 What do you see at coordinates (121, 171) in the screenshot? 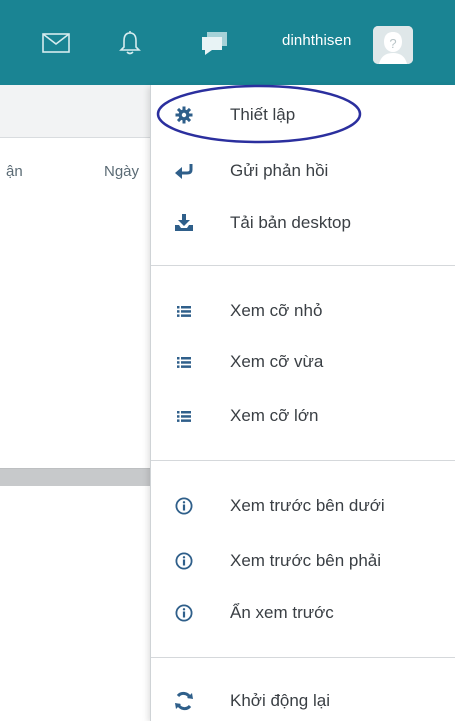
I see `column-header-date: Ngày` at bounding box center [121, 171].